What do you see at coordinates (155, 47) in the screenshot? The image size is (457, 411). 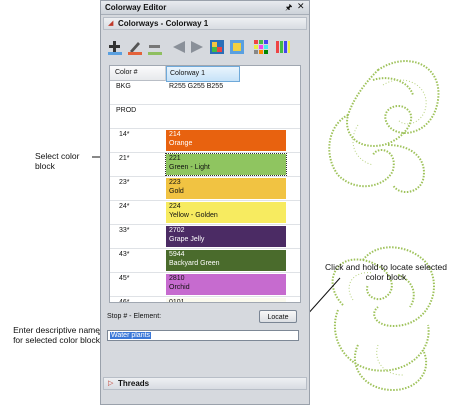 I see `delete-colorway-icon` at bounding box center [155, 47].